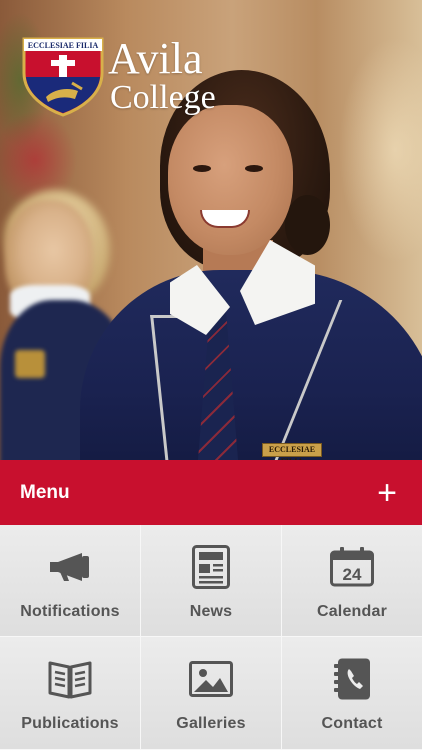 The image size is (422, 750). I want to click on crest-icon: ECCLESIAE FILIA, so click(63, 77).